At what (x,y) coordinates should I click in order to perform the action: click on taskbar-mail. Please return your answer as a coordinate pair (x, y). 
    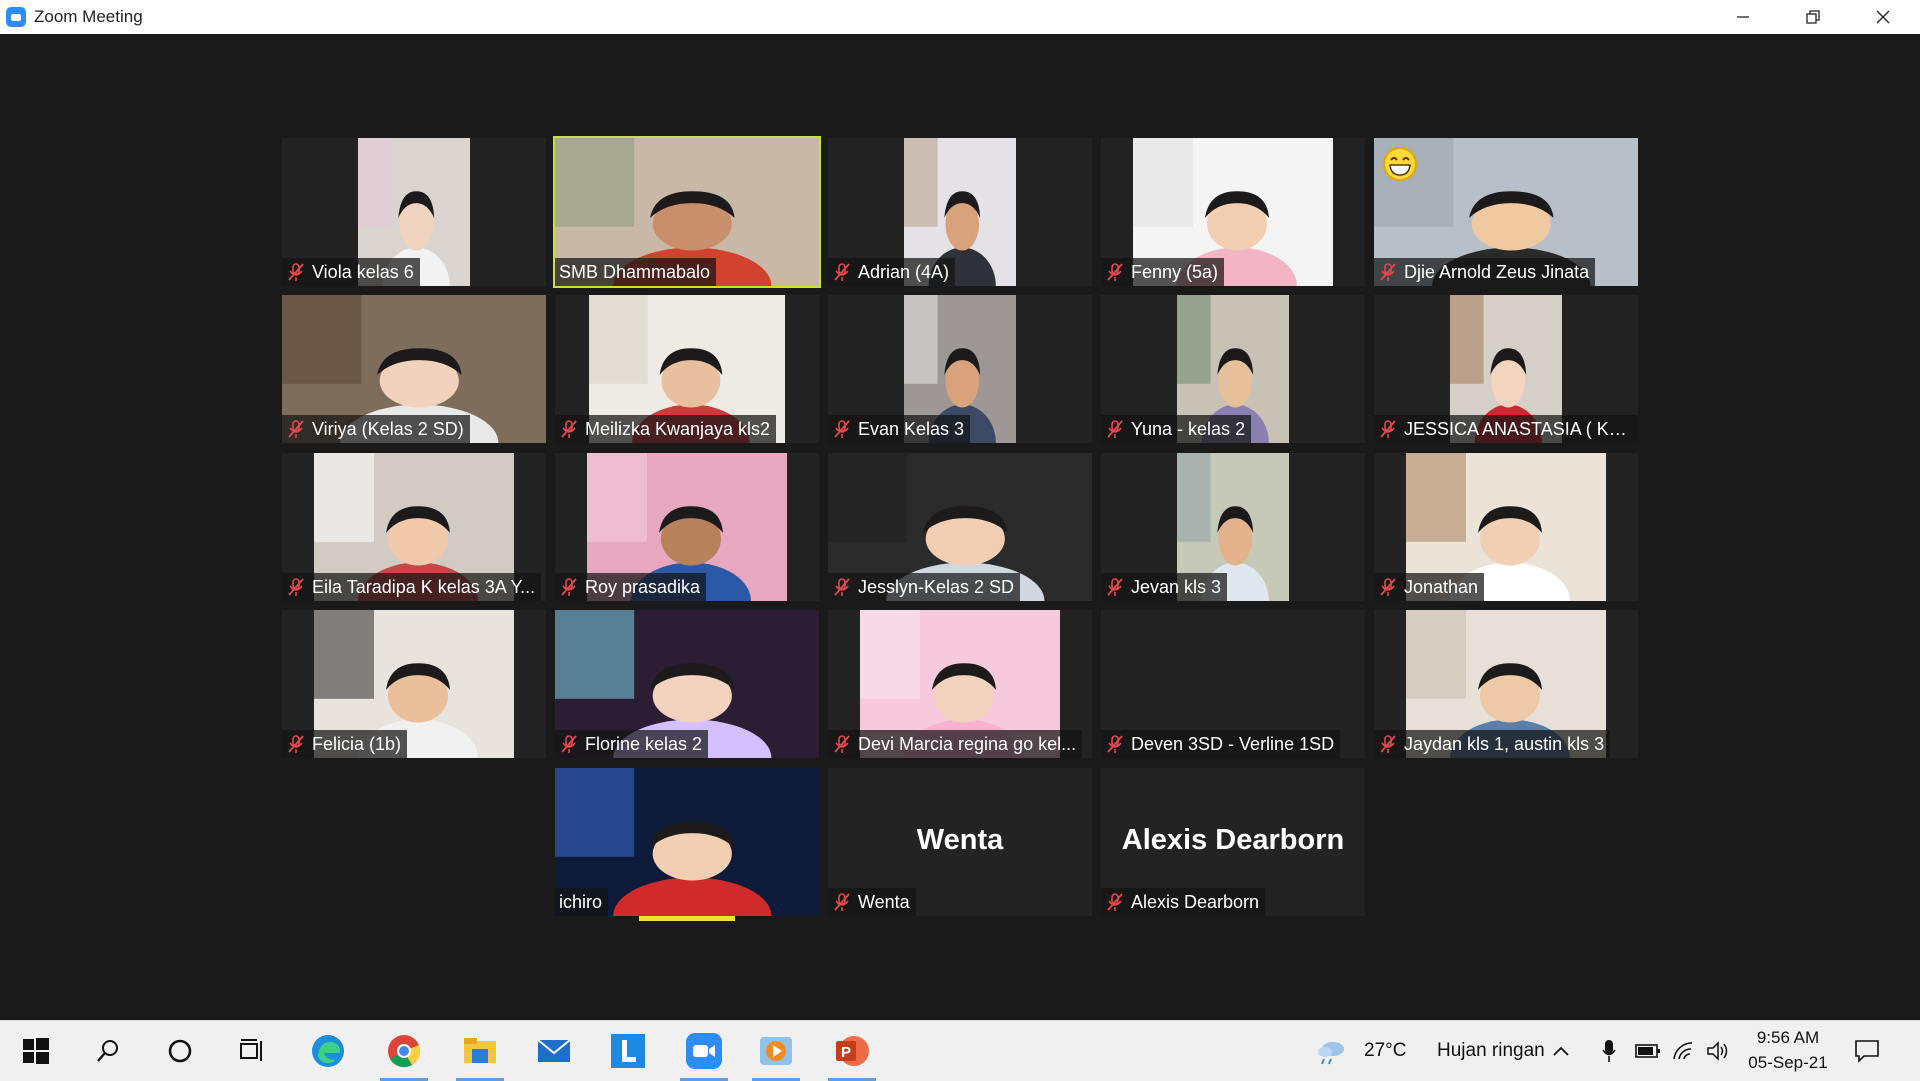
    Looking at the image, I should click on (554, 1051).